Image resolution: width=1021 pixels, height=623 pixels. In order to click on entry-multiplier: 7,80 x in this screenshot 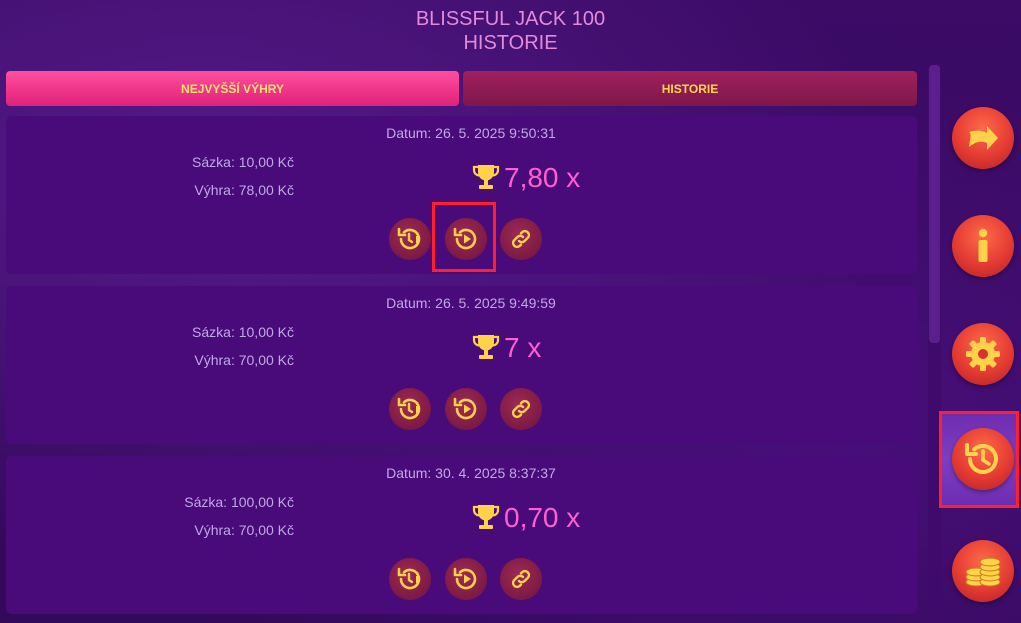, I will do `click(526, 178)`.